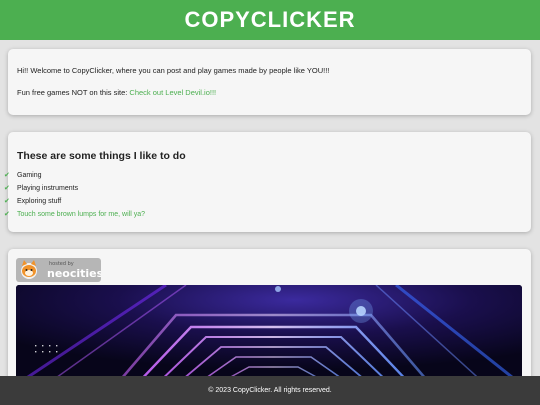 The height and width of the screenshot is (405, 540). What do you see at coordinates (101, 156) in the screenshot?
I see `likes-heading: These are some things I like to do` at bounding box center [101, 156].